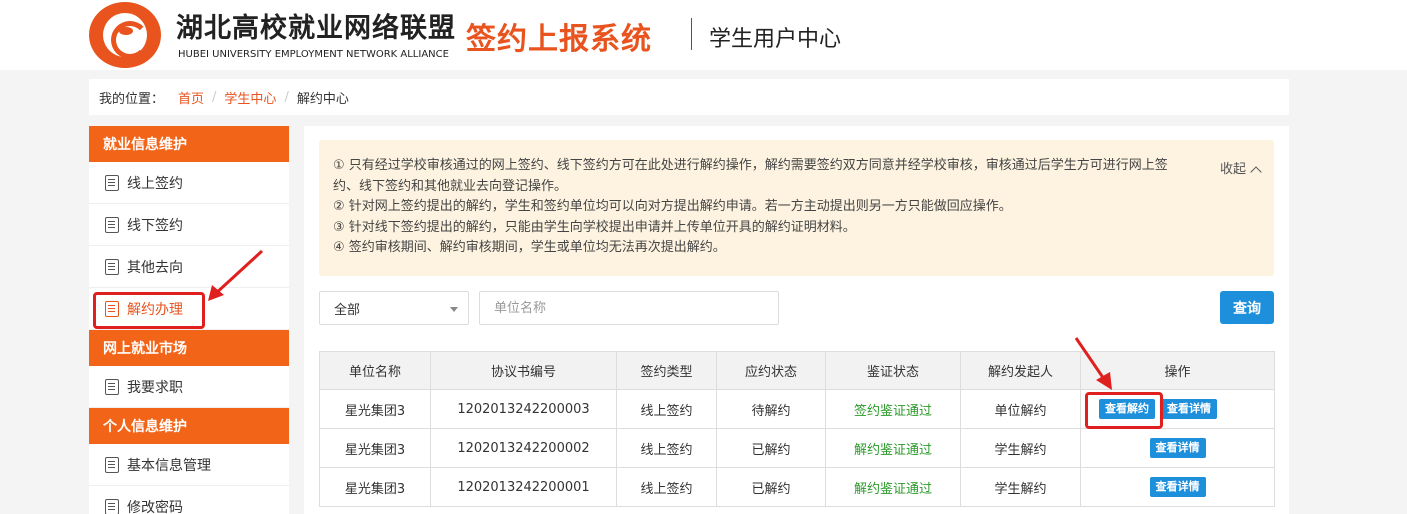  What do you see at coordinates (189, 348) in the screenshot?
I see `sidebar-group-job-market: 网上就业市场` at bounding box center [189, 348].